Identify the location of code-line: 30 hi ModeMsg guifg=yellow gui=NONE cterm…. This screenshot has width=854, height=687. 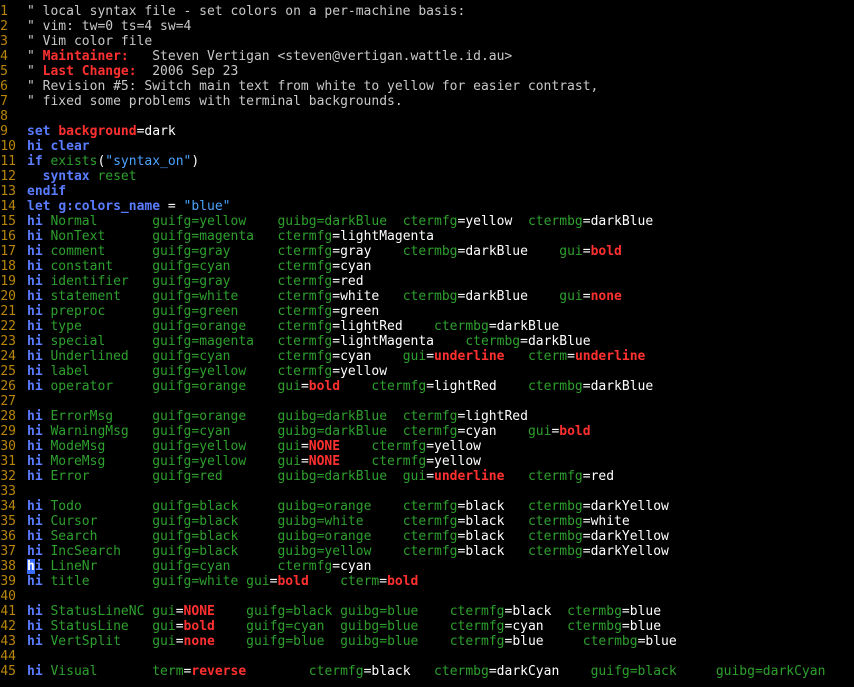
(427, 446).